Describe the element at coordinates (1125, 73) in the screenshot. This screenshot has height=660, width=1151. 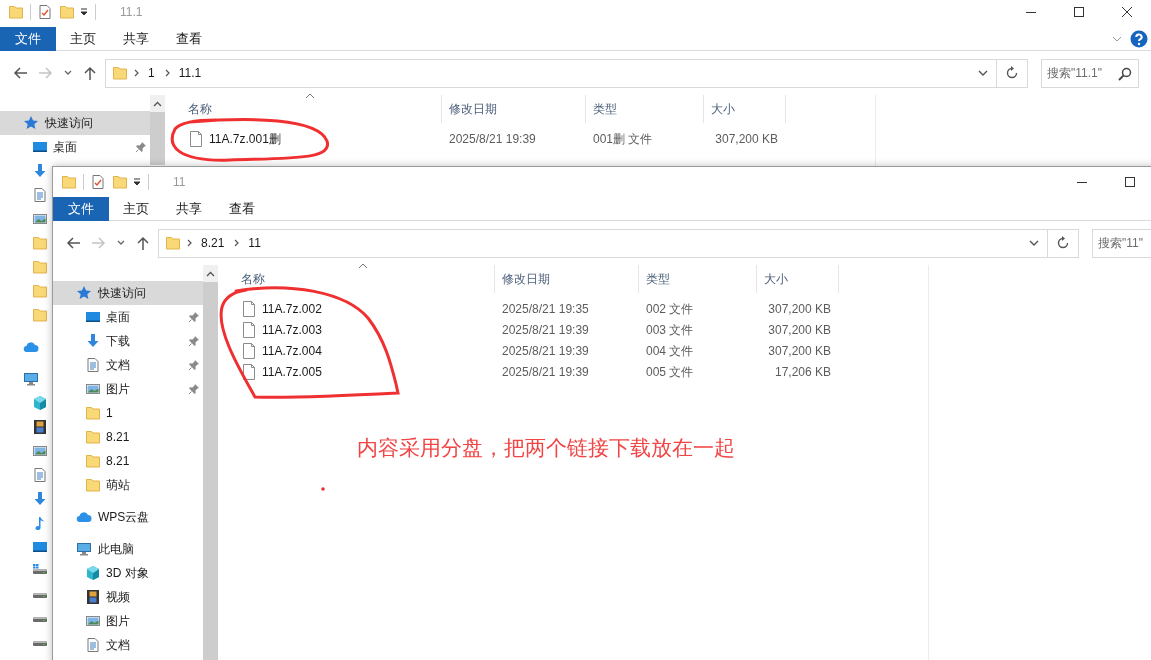
I see `search-icon` at that location.